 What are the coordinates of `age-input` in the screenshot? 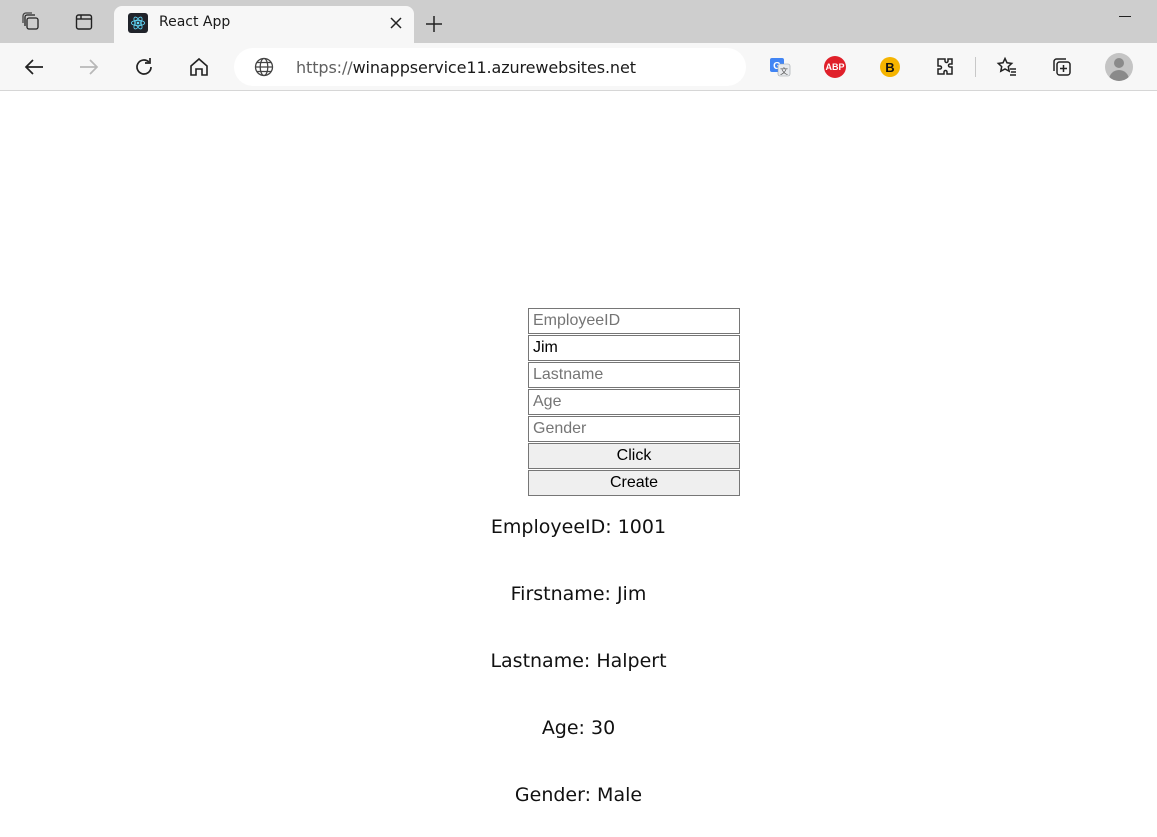 It's located at (634, 402).